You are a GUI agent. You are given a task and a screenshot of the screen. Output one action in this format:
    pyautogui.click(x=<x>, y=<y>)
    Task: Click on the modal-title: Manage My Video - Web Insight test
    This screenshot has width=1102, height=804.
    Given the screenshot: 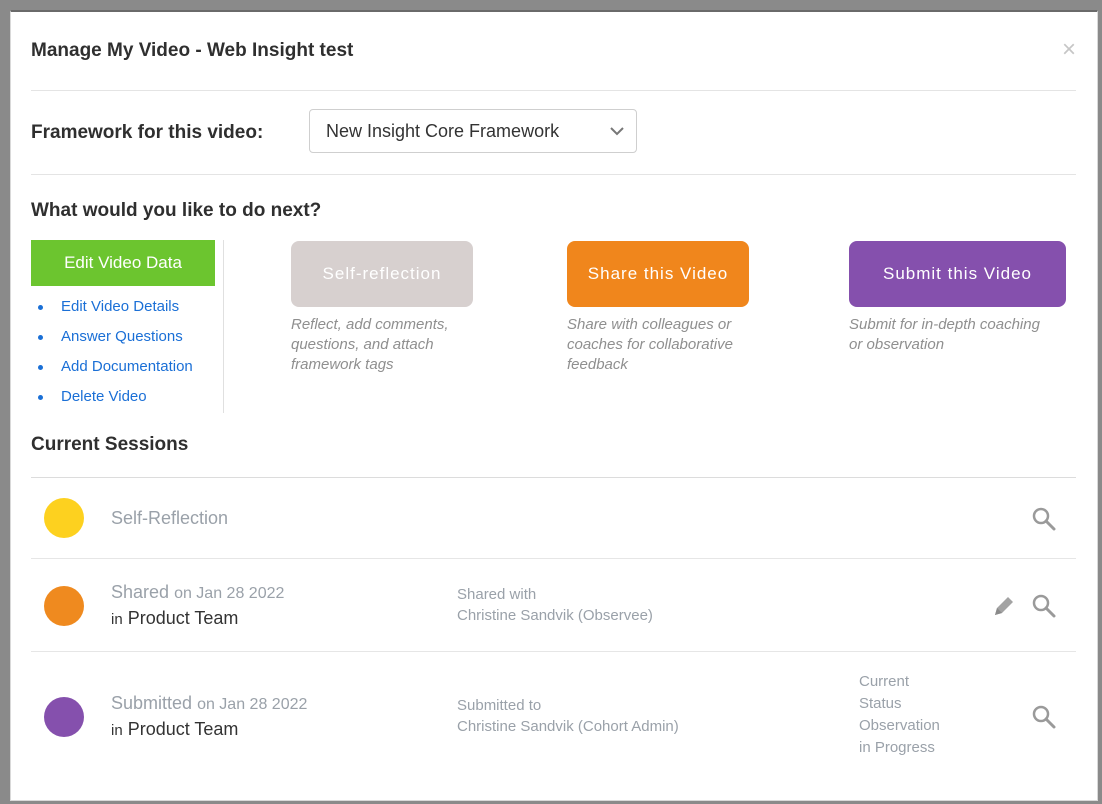 What is the action you would take?
    pyautogui.click(x=192, y=50)
    